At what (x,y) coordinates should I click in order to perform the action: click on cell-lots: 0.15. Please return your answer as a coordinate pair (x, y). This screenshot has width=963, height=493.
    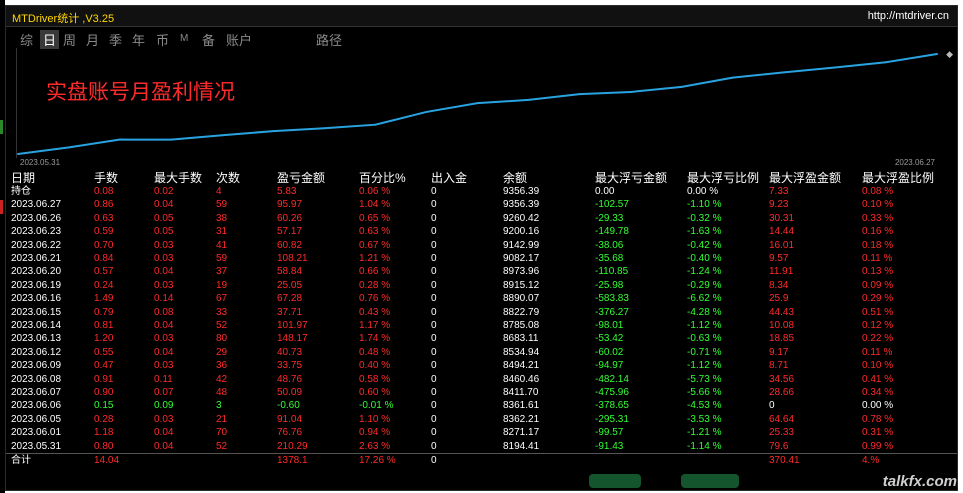
    Looking at the image, I should click on (104, 406).